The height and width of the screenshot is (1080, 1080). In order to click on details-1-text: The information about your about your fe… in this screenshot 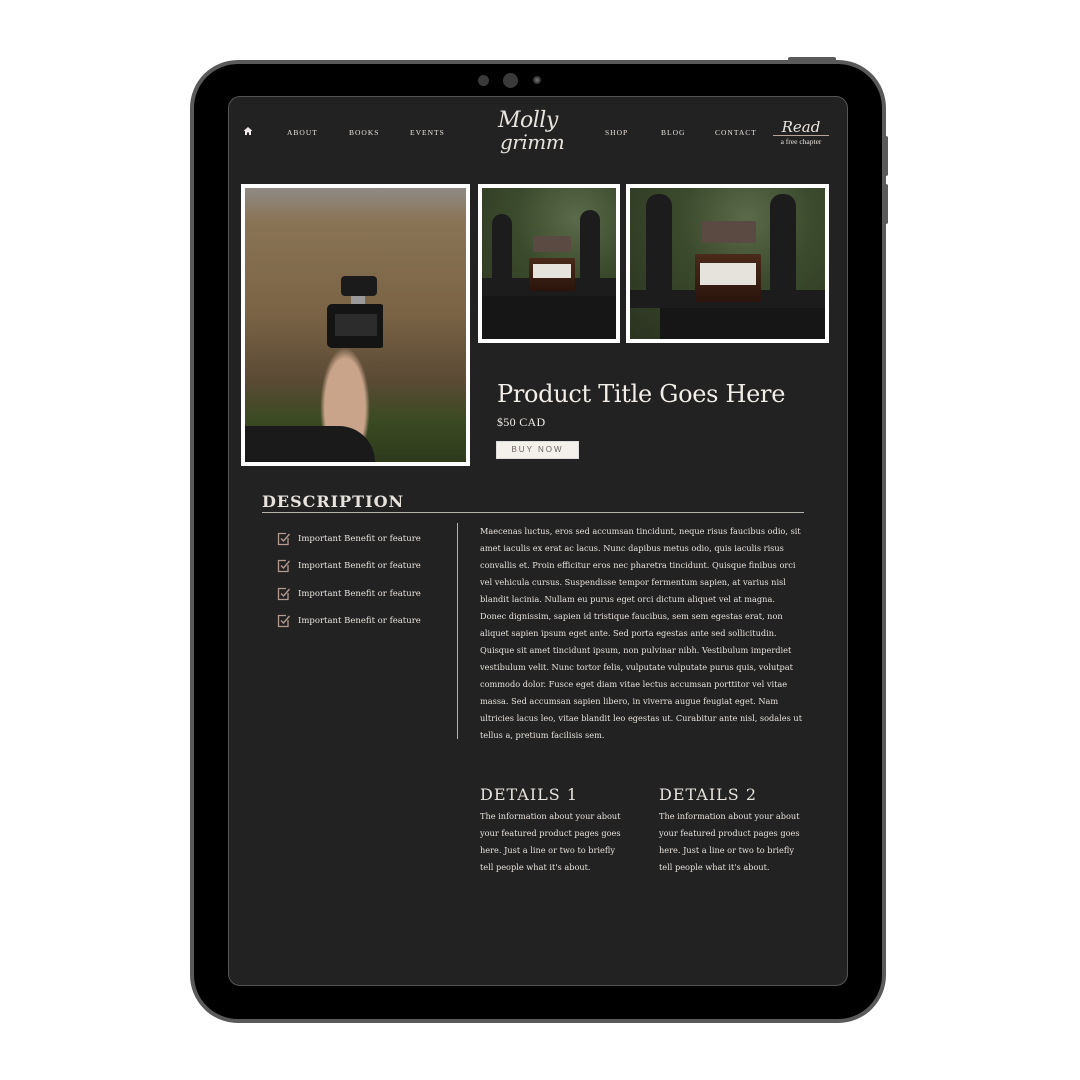, I will do `click(550, 841)`.